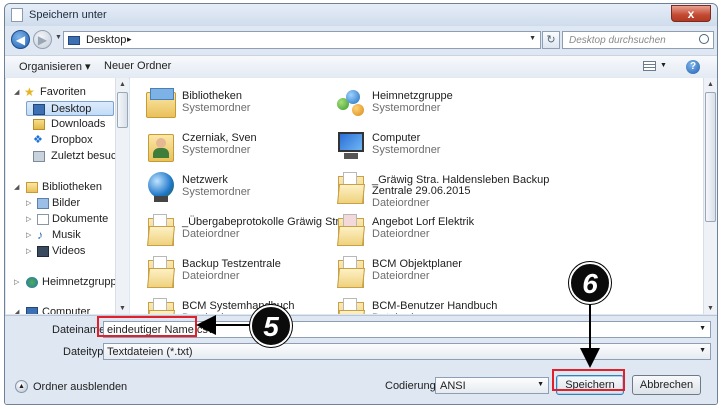 This screenshot has width=722, height=409. I want to click on address-row: ◀ ▶ ▼ Desktop ▸ ▼ ↻ Desktop durchsuchen, so click(361, 40).